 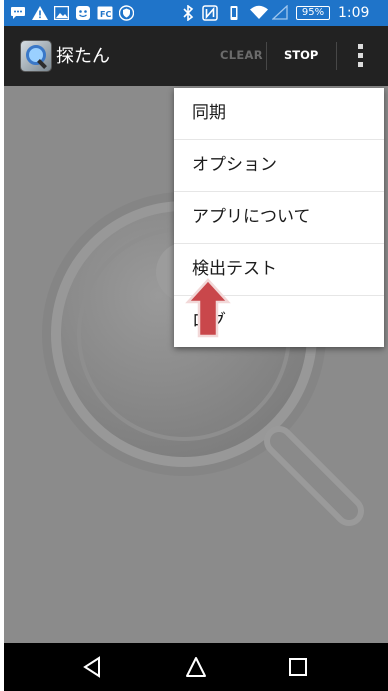 I want to click on home-icon, so click(x=196, y=667).